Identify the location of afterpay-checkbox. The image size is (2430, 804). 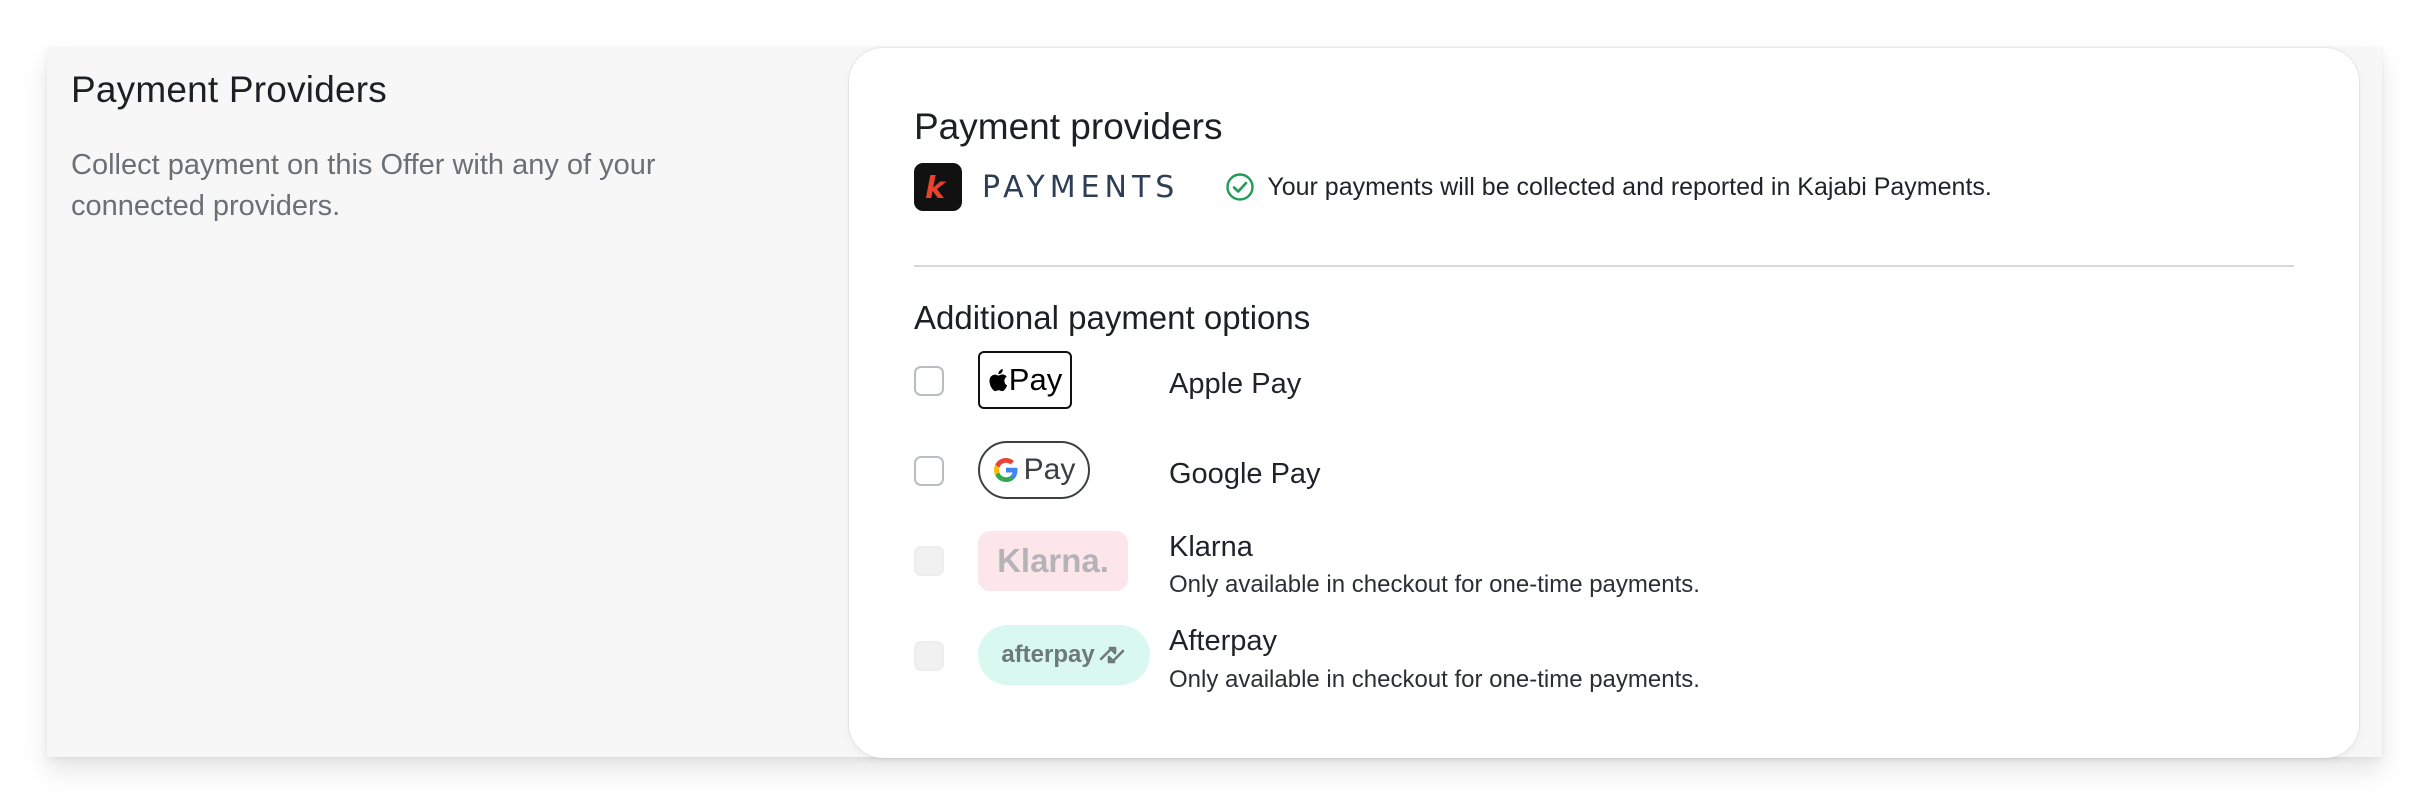
(929, 656).